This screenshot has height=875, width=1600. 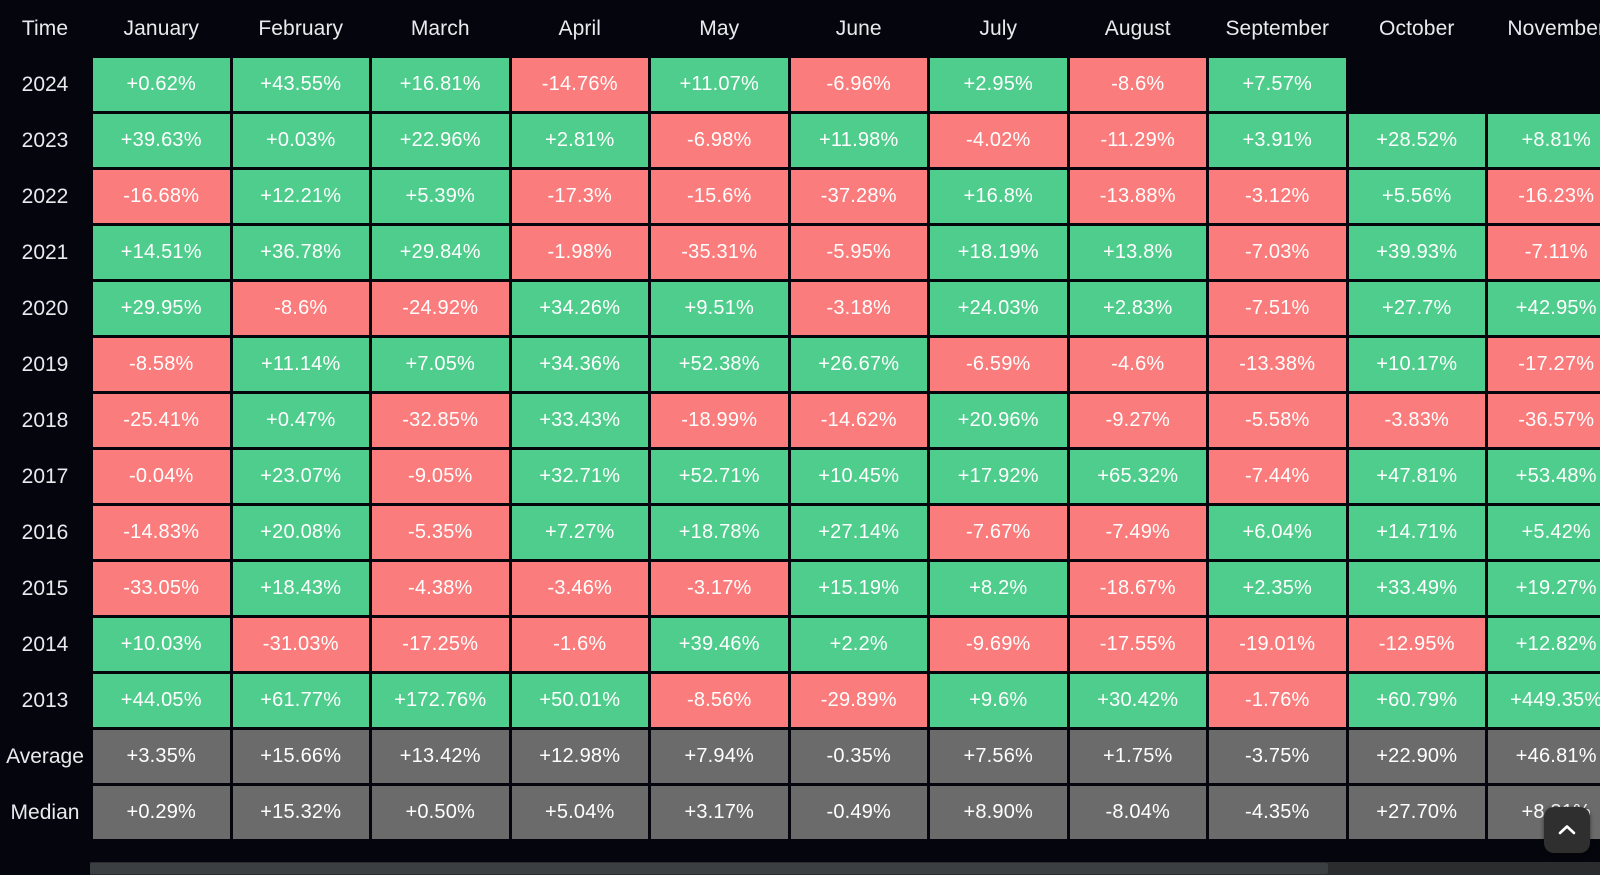 I want to click on return-cell: -12.95%, so click(x=1416, y=644).